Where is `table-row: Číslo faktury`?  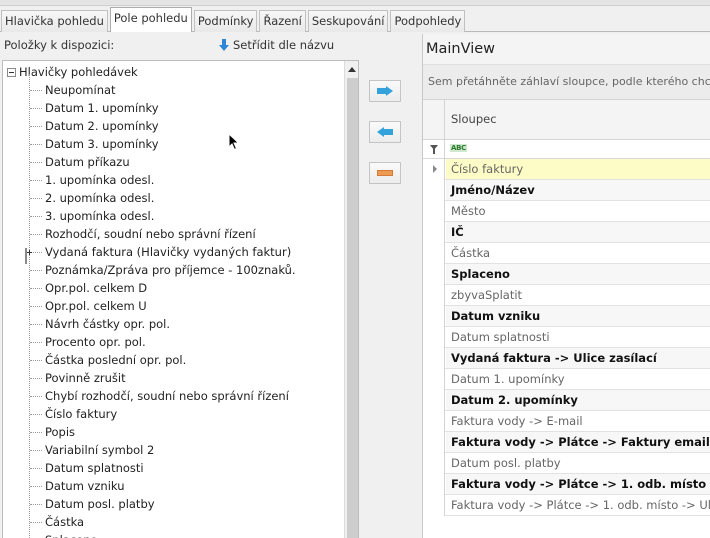 table-row: Číslo faktury is located at coordinates (566, 169).